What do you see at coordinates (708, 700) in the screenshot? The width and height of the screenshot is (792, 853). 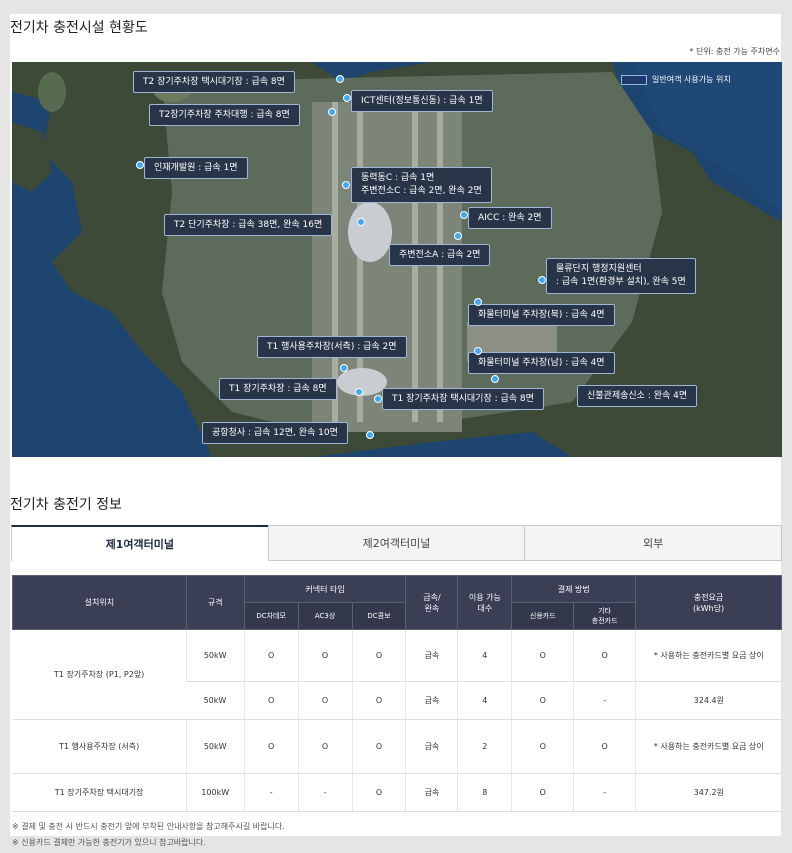 I see `cell-fee: 324.4원` at bounding box center [708, 700].